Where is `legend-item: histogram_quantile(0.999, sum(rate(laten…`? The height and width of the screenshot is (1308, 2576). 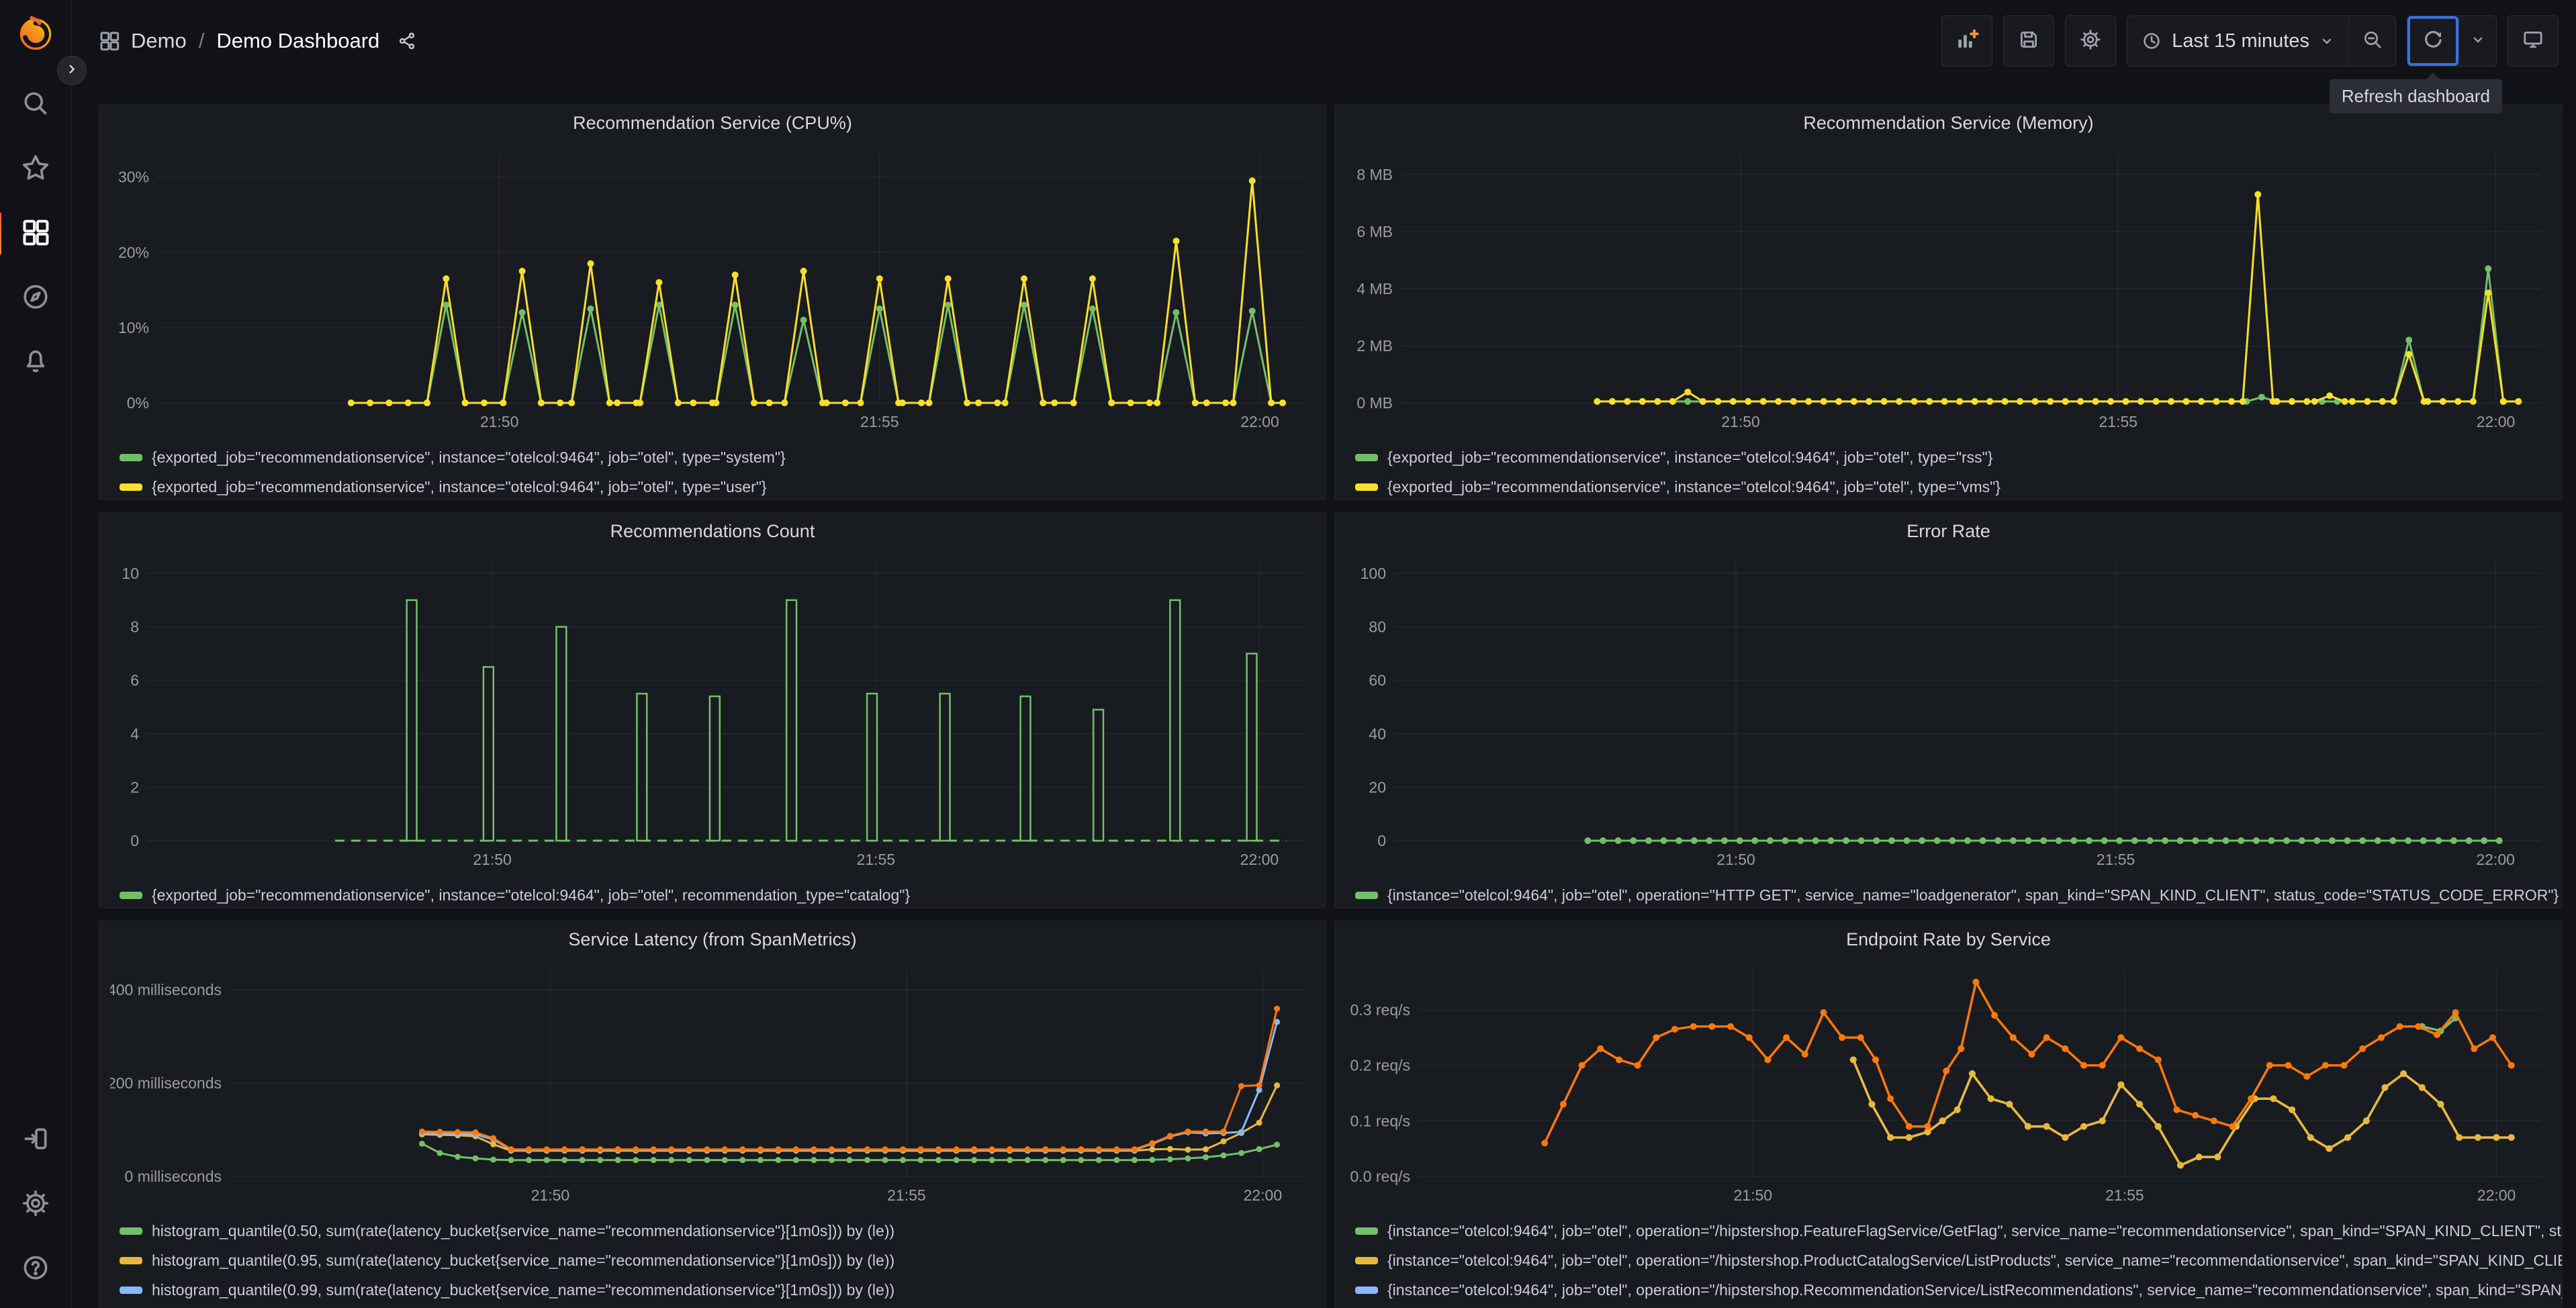
legend-item: histogram_quantile(0.999, sum(rate(laten… is located at coordinates (723, 1307).